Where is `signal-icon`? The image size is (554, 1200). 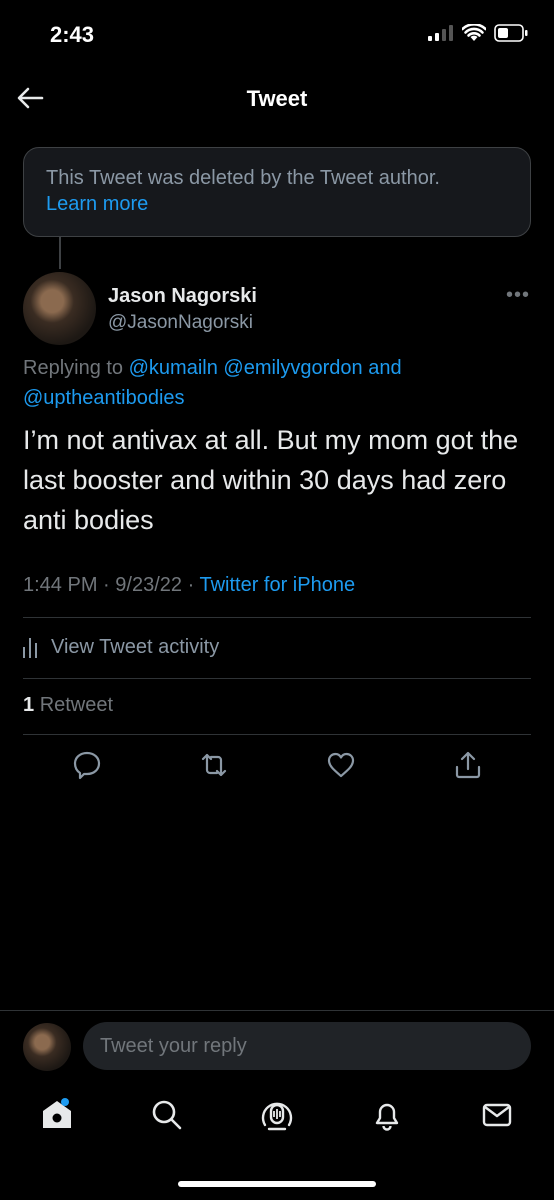
signal-icon is located at coordinates (440, 33).